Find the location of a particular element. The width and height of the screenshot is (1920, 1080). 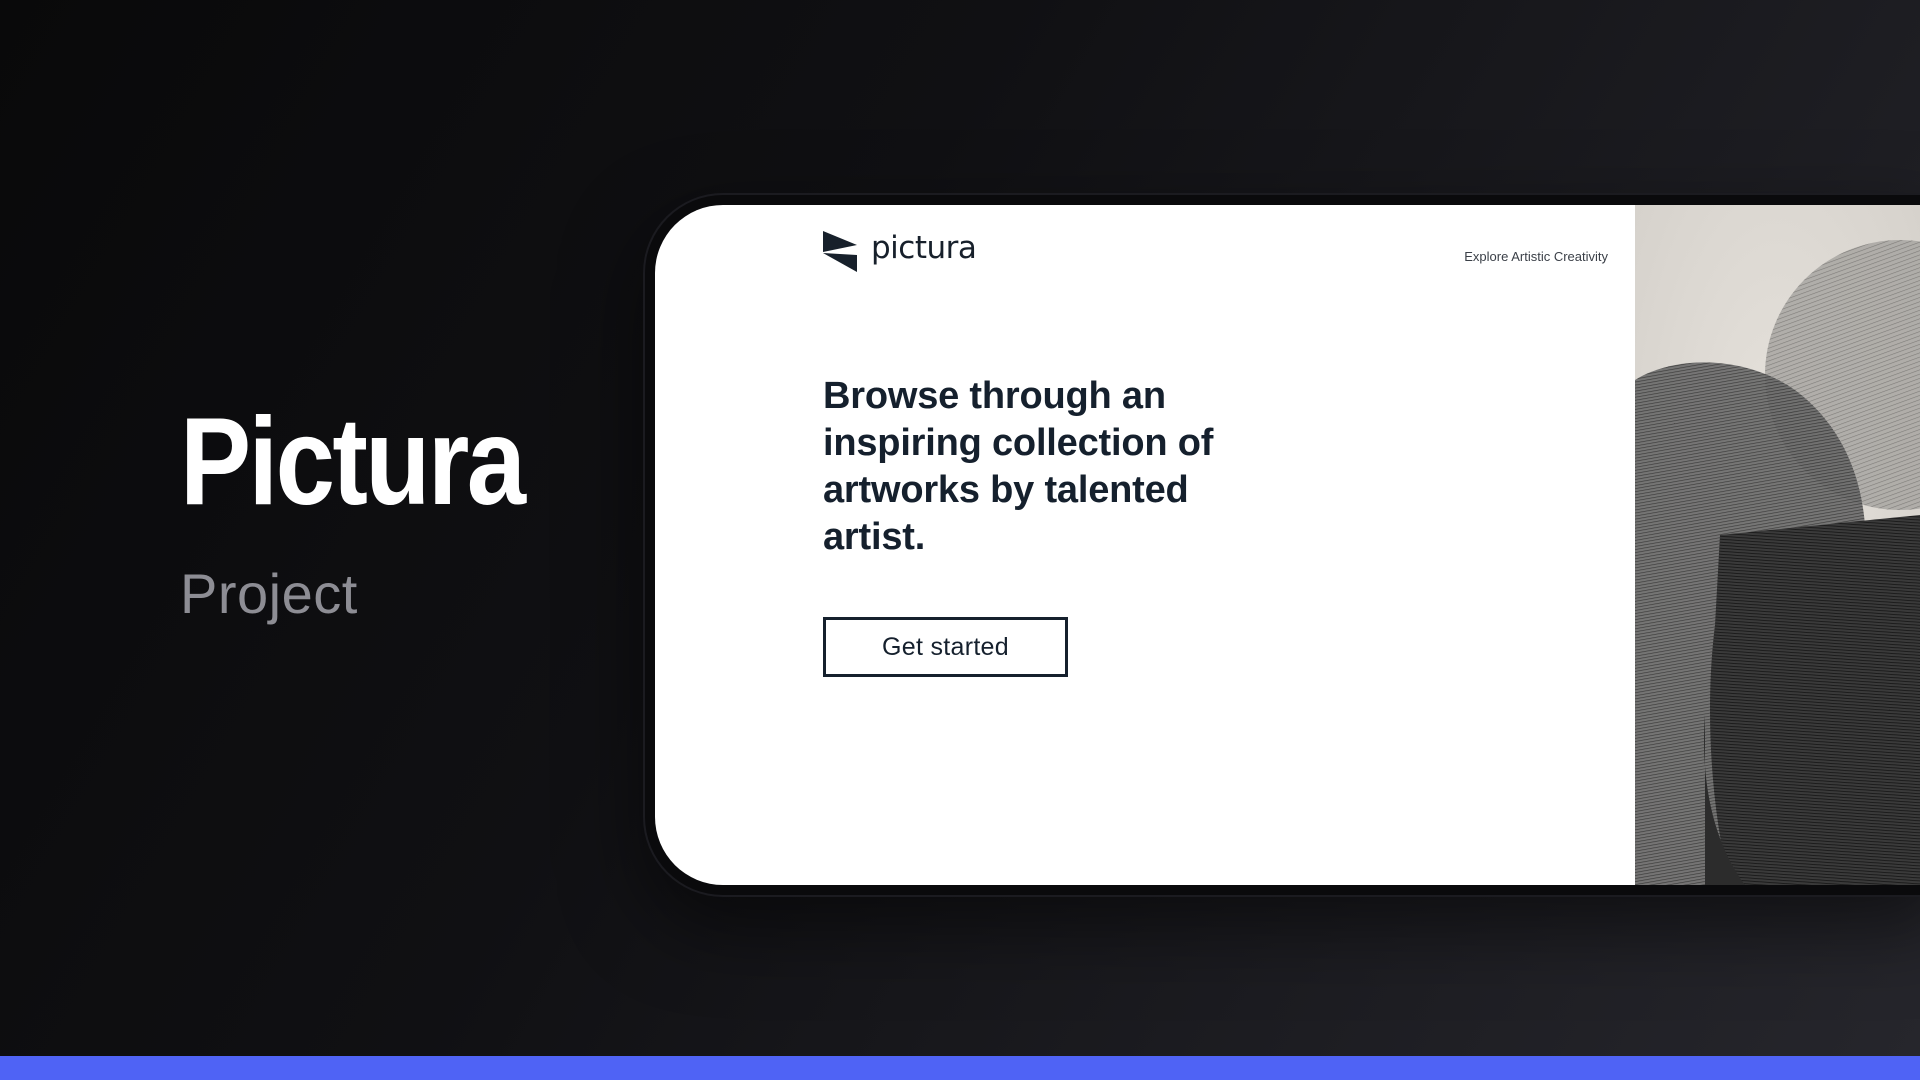

site-header: pictura Explore Artistic Creativity is located at coordinates (1223, 256).